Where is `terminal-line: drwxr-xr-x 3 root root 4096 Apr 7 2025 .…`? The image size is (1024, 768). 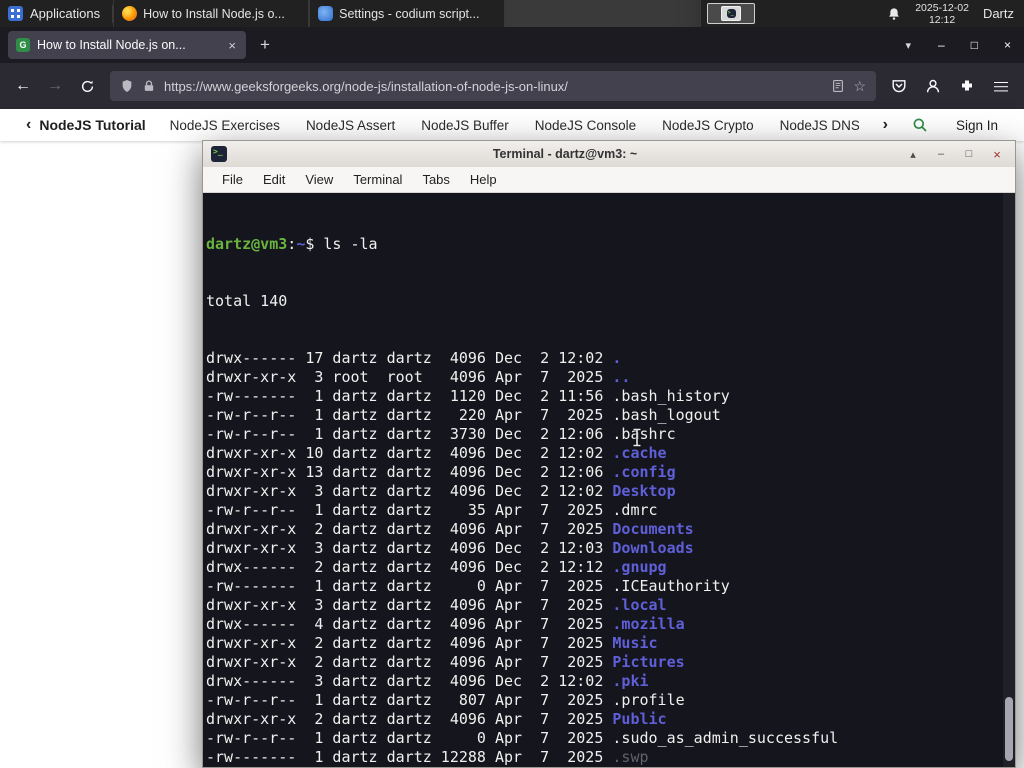 terminal-line: drwxr-xr-x 3 root root 4096 Apr 7 2025 .… is located at coordinates (610, 377).